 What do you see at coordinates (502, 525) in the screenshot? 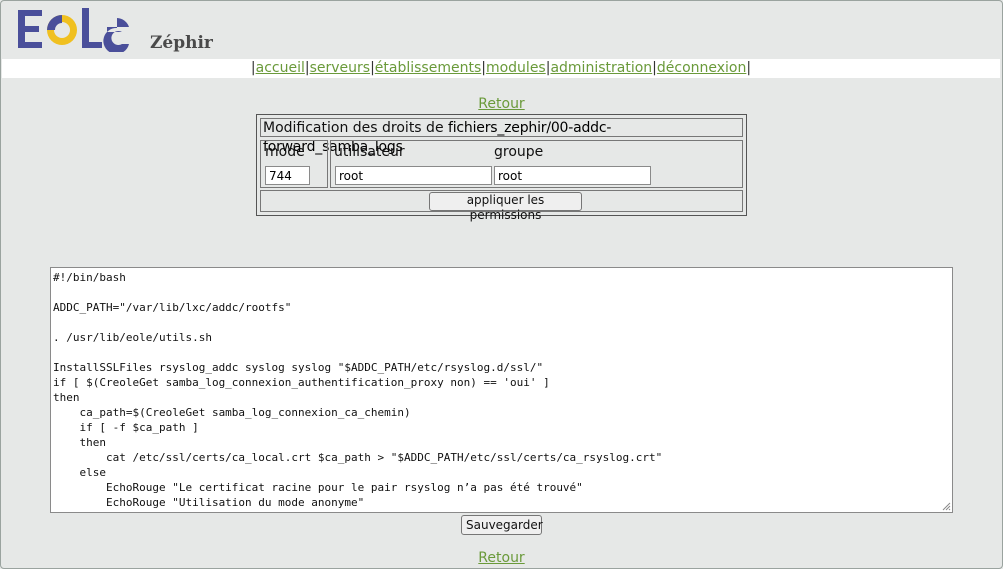
I see `save-button: Sauvegarder` at bounding box center [502, 525].